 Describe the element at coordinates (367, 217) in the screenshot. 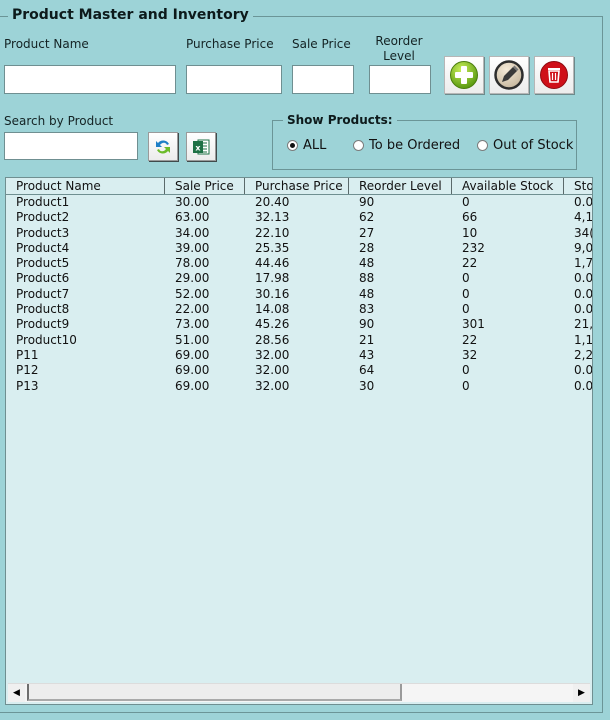

I see `cell-reorder-level: 62` at that location.